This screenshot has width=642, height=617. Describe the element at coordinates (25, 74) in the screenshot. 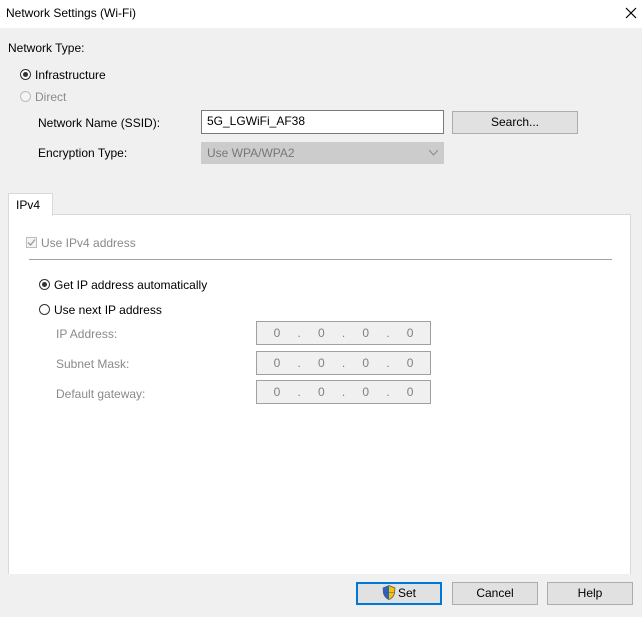

I see `infrastructure-radio` at that location.